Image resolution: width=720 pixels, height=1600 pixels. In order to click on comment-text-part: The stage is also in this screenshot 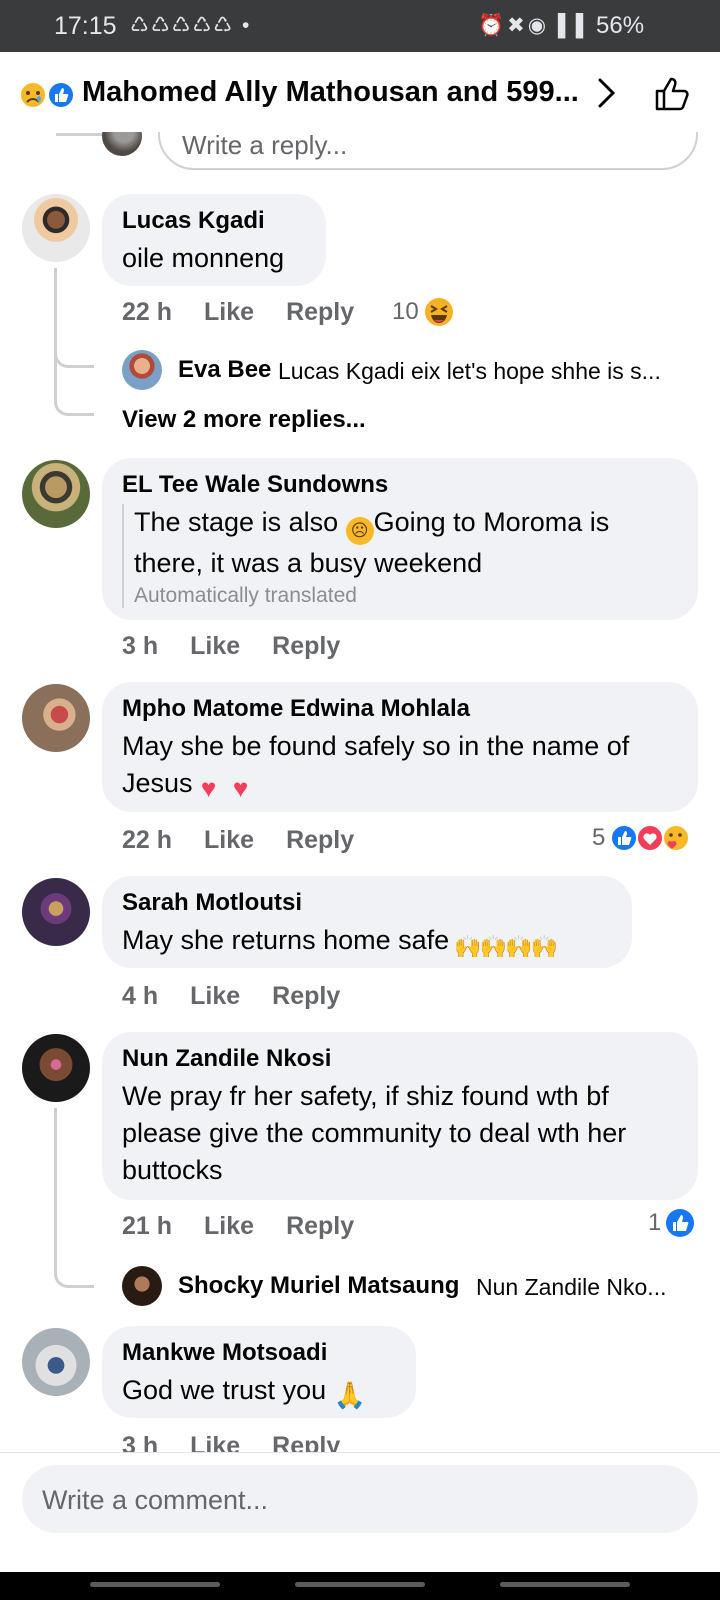, I will do `click(240, 522)`.